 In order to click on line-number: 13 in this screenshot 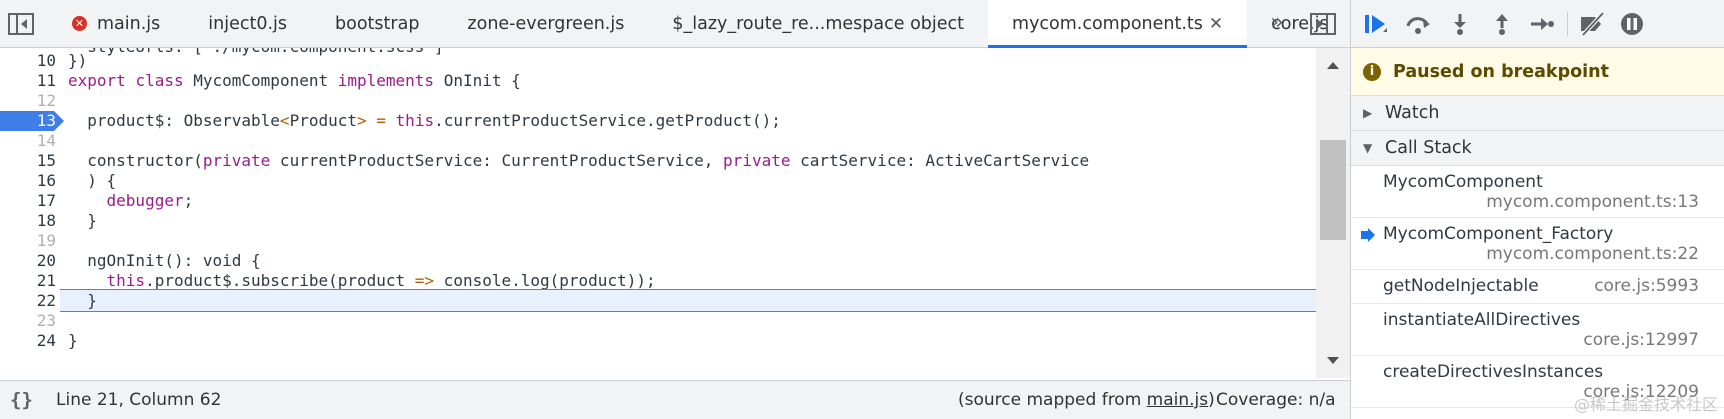, I will do `click(28, 121)`.